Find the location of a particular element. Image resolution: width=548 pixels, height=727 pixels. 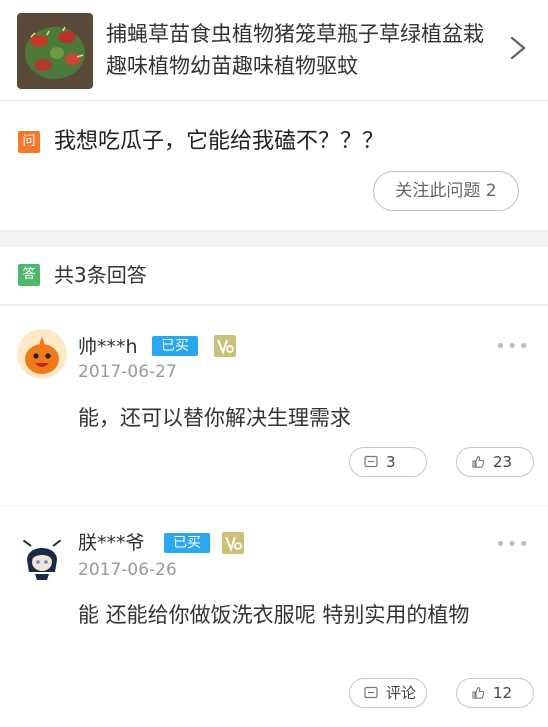

answer-content: 能 还能给你做饭洗衣服呢 特别实用的植物 is located at coordinates (274, 615).